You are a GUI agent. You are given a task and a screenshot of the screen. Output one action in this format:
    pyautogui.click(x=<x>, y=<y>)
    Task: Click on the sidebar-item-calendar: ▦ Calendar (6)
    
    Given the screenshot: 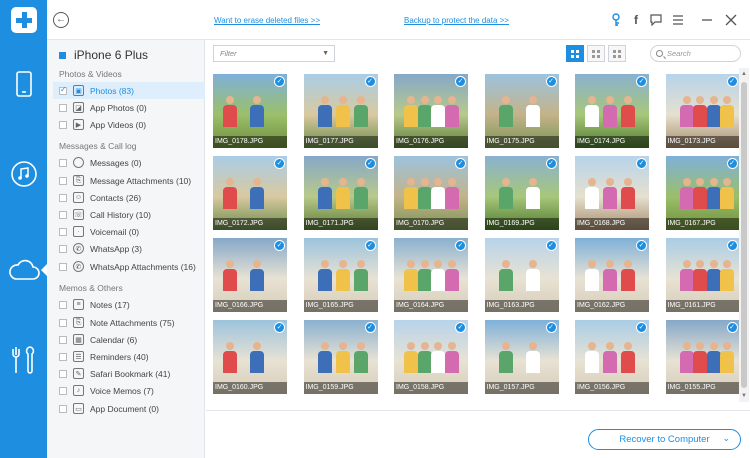 What is the action you would take?
    pyautogui.click(x=129, y=339)
    